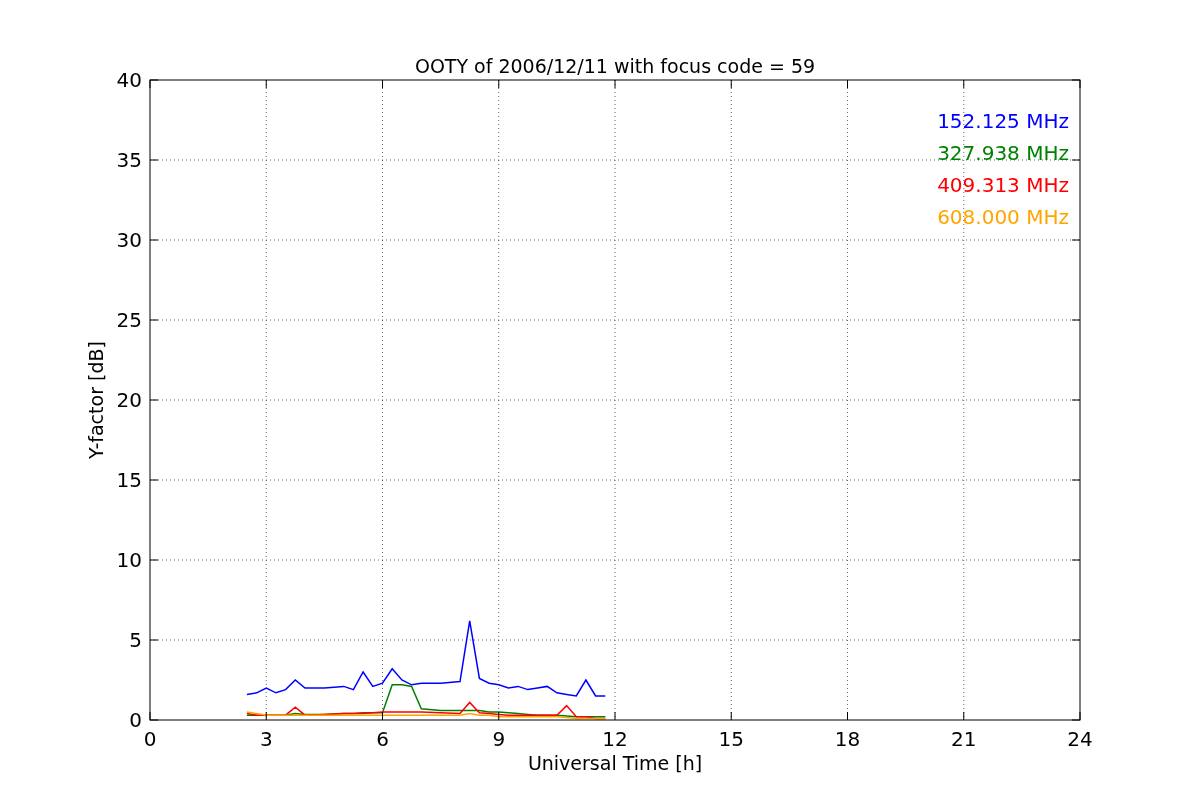 The height and width of the screenshot is (800, 1200). Describe the element at coordinates (266, 739) in the screenshot. I see `x-tick-label: 3` at that location.